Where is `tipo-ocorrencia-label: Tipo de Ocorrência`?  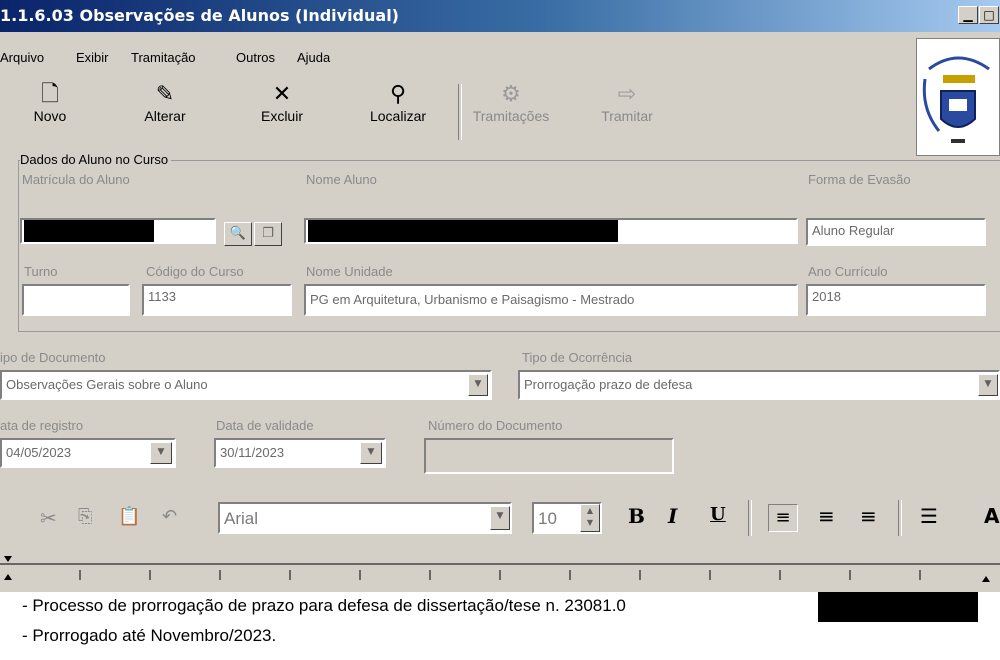 tipo-ocorrencia-label: Tipo de Ocorrência is located at coordinates (577, 357).